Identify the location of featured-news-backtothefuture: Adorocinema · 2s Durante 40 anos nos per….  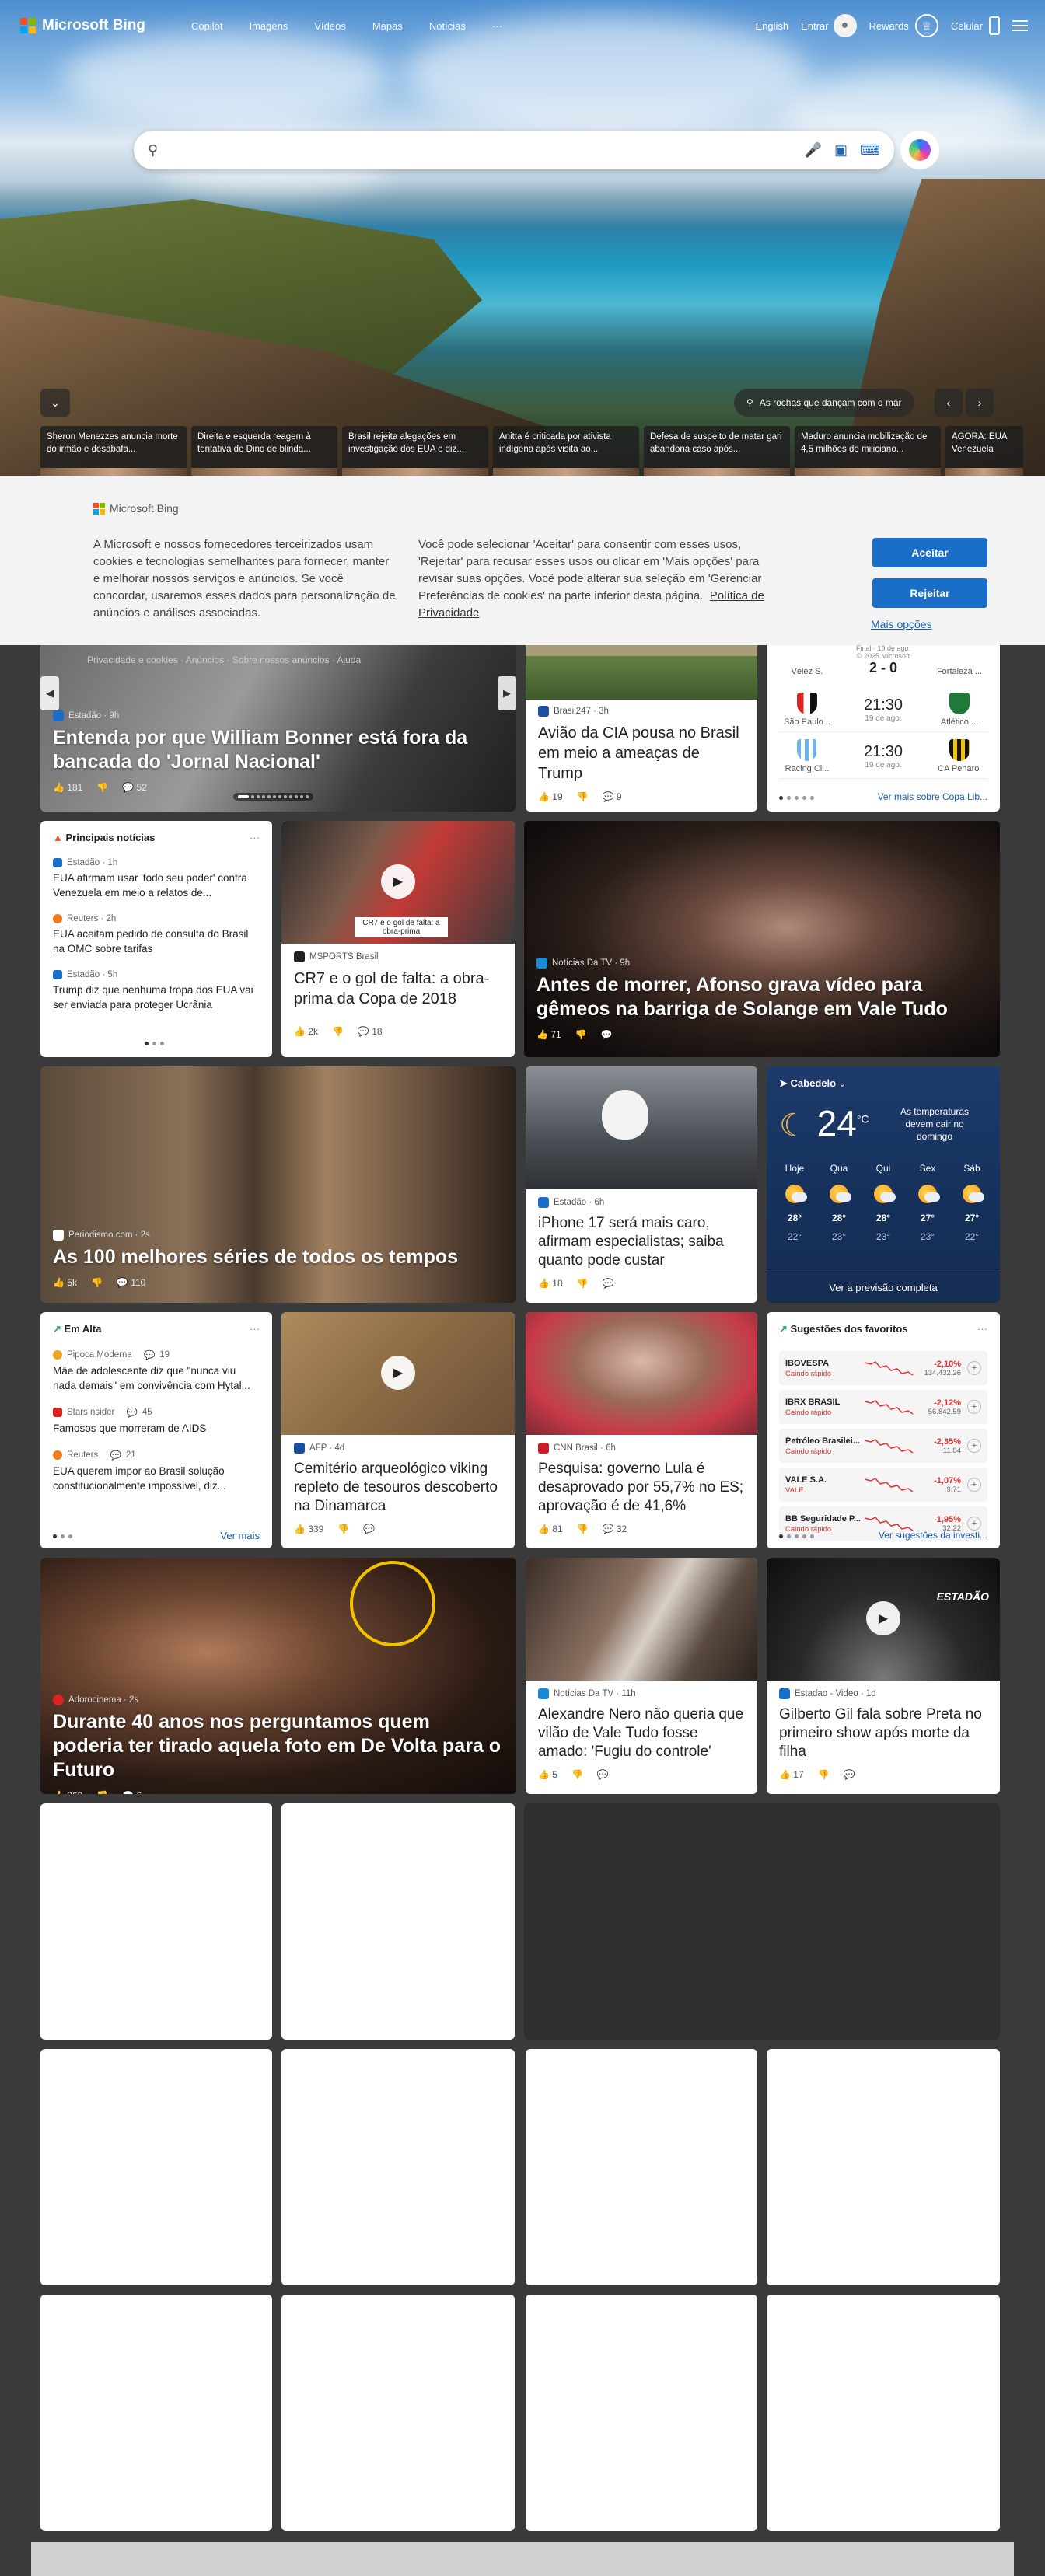
(278, 1676).